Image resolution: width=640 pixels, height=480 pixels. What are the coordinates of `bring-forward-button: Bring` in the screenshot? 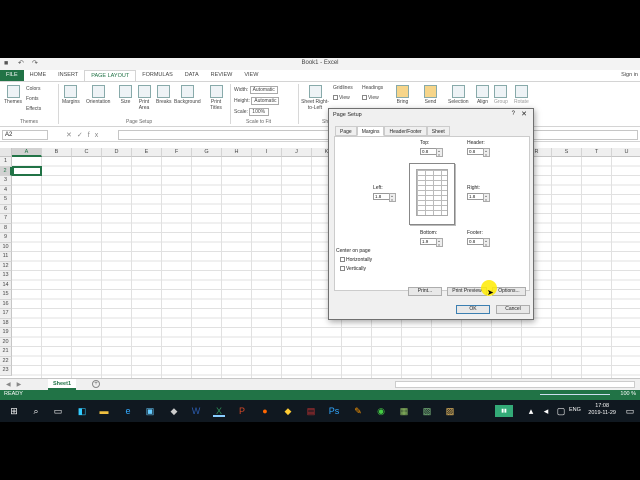 It's located at (402, 95).